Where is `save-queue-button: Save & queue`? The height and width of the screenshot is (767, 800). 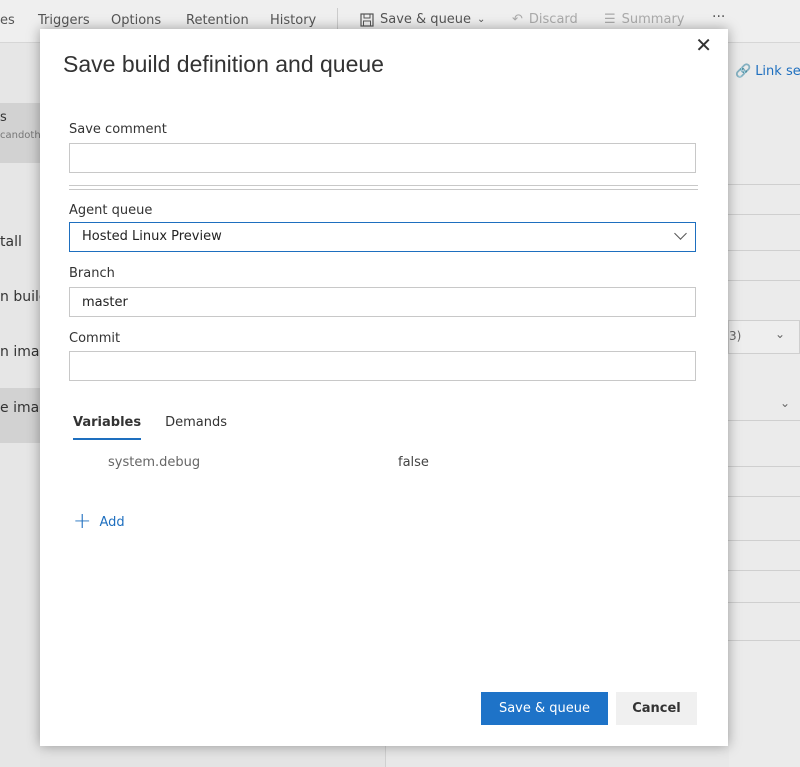 save-queue-button: Save & queue is located at coordinates (544, 708).